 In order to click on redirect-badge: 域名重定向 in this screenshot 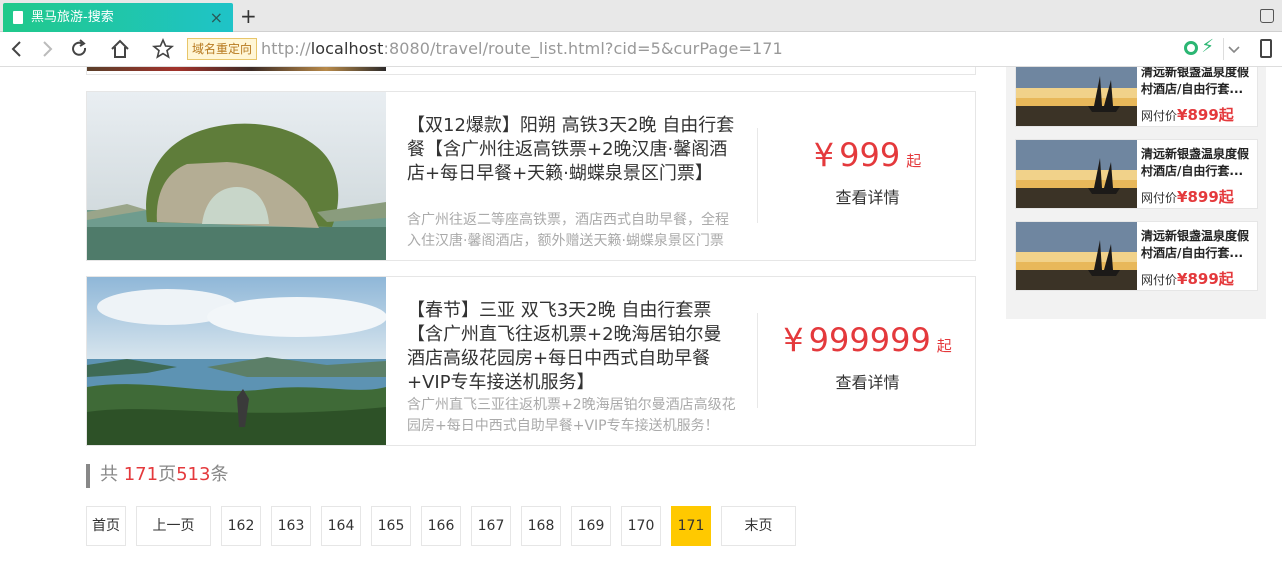, I will do `click(222, 49)`.